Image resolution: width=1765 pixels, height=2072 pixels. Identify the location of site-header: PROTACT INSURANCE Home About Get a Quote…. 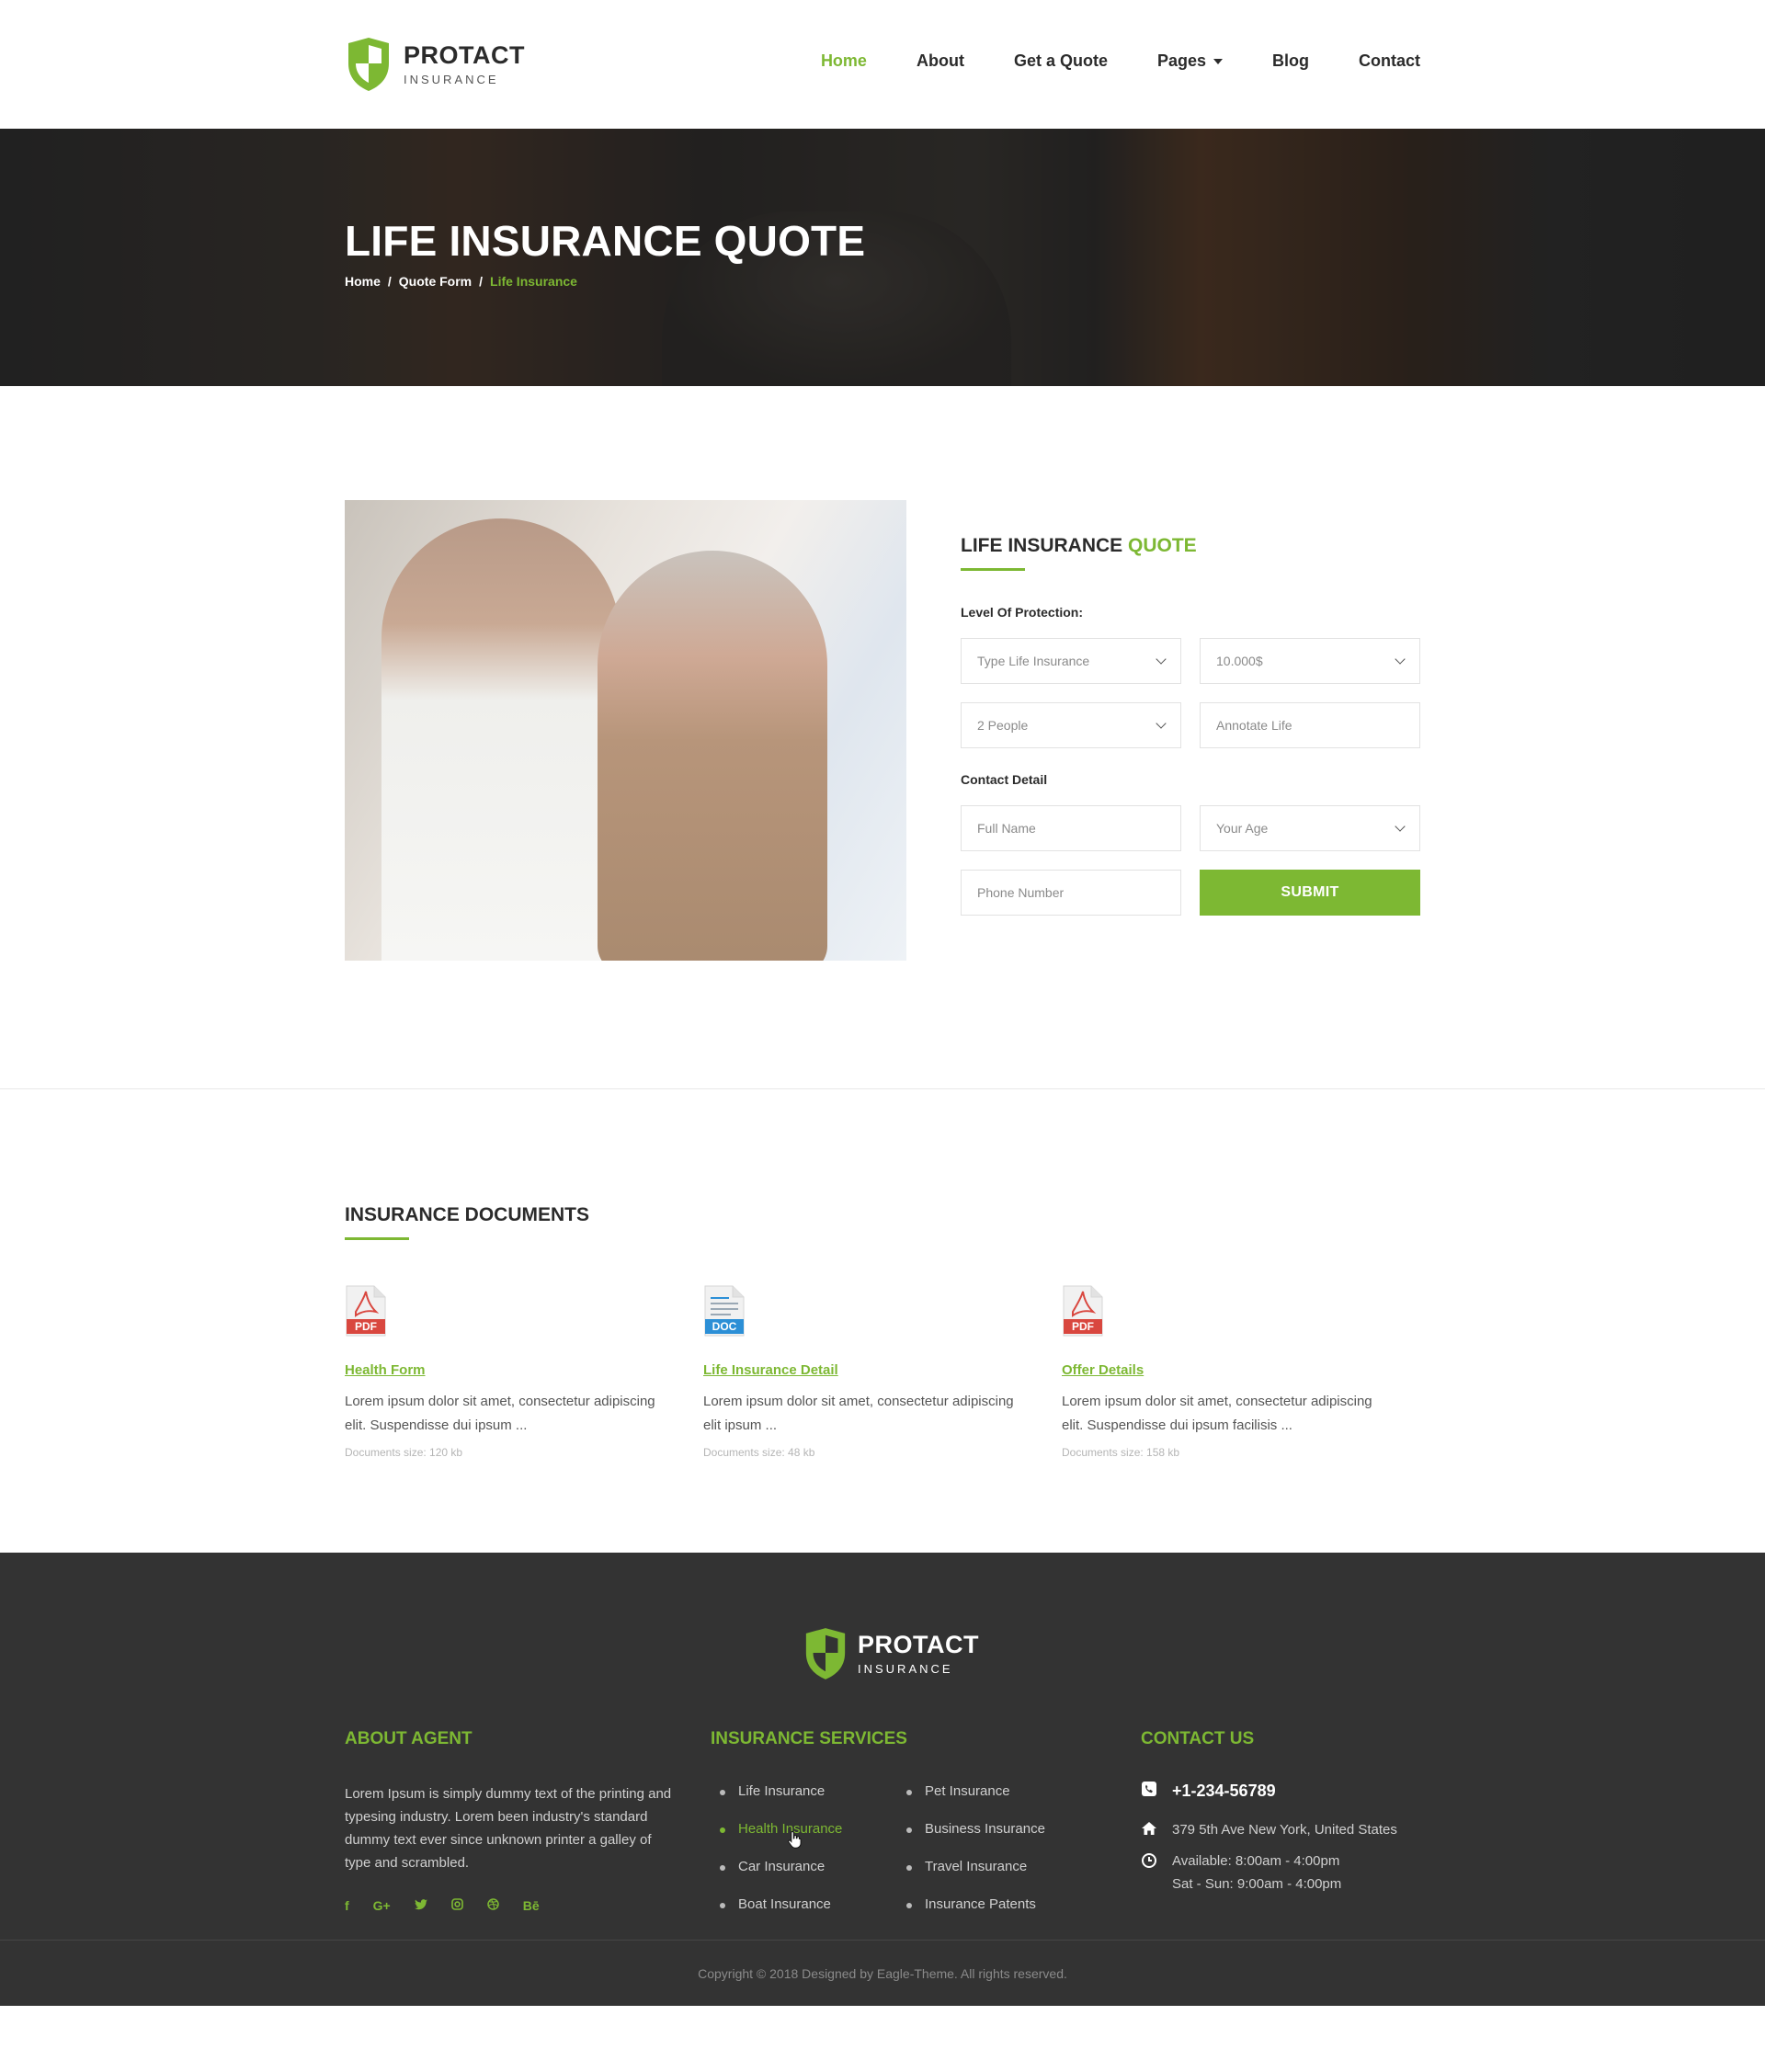
(883, 64).